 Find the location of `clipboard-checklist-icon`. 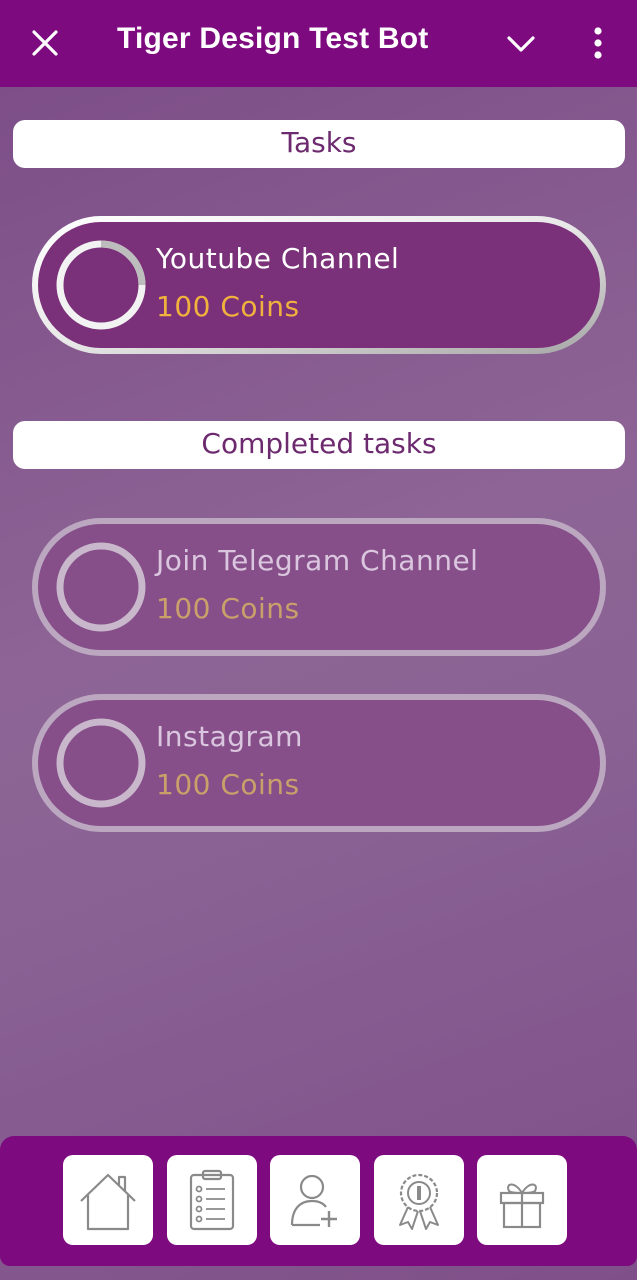

clipboard-checklist-icon is located at coordinates (212, 1200).